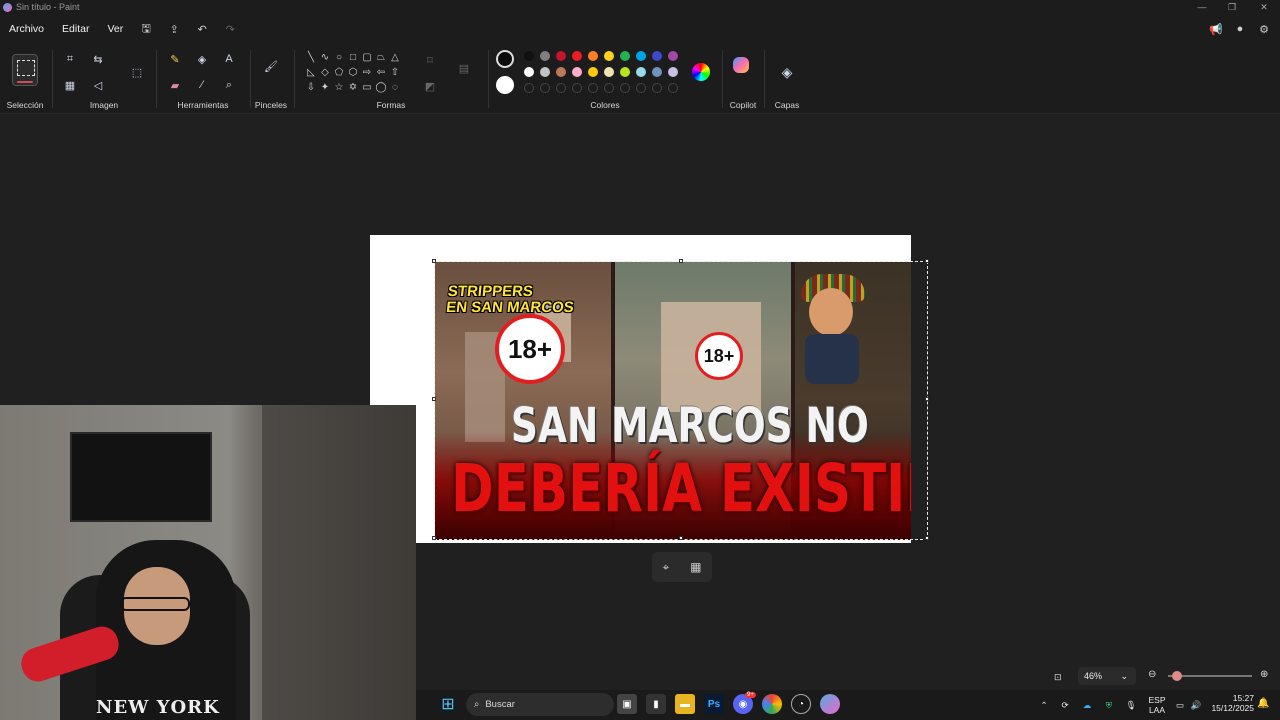 This screenshot has width=1280, height=720. Describe the element at coordinates (1065, 705) in the screenshot. I see `sync-icon: ⟳` at that location.